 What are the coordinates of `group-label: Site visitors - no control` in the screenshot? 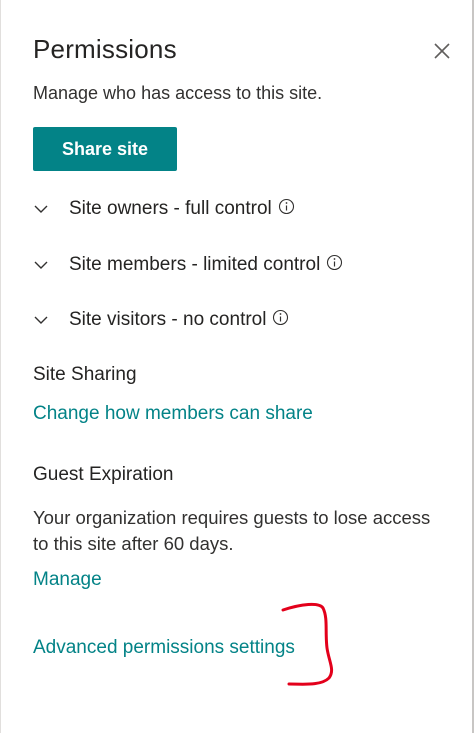 It's located at (168, 319).